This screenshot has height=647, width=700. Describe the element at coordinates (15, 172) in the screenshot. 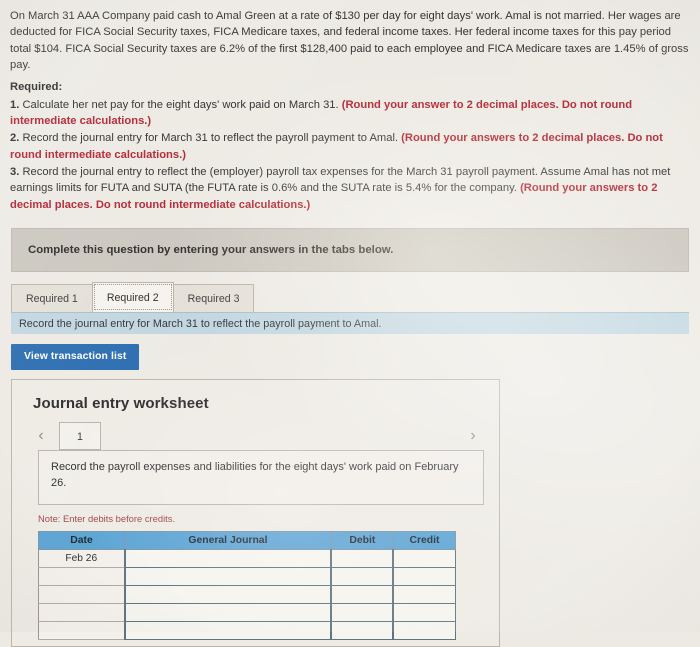

I see `required-item-3-number: 3.` at that location.